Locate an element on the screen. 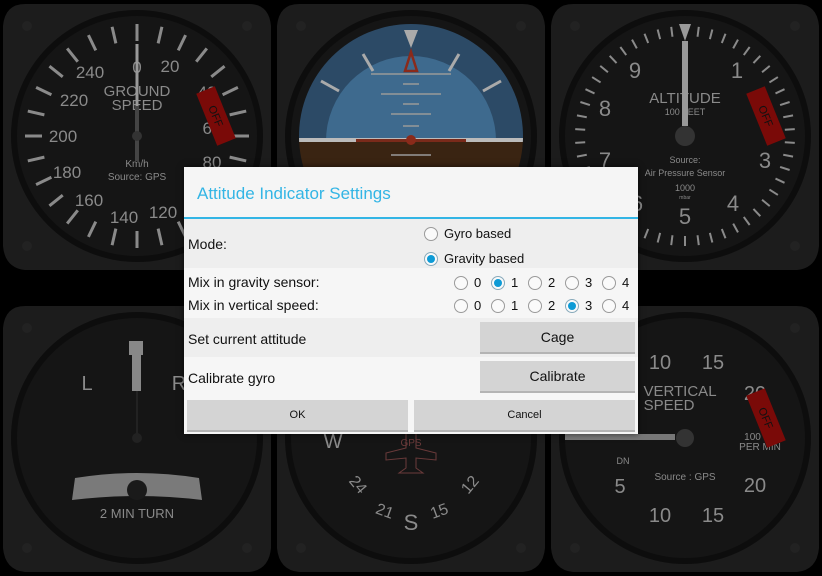  ok-button: OK is located at coordinates (297, 416).